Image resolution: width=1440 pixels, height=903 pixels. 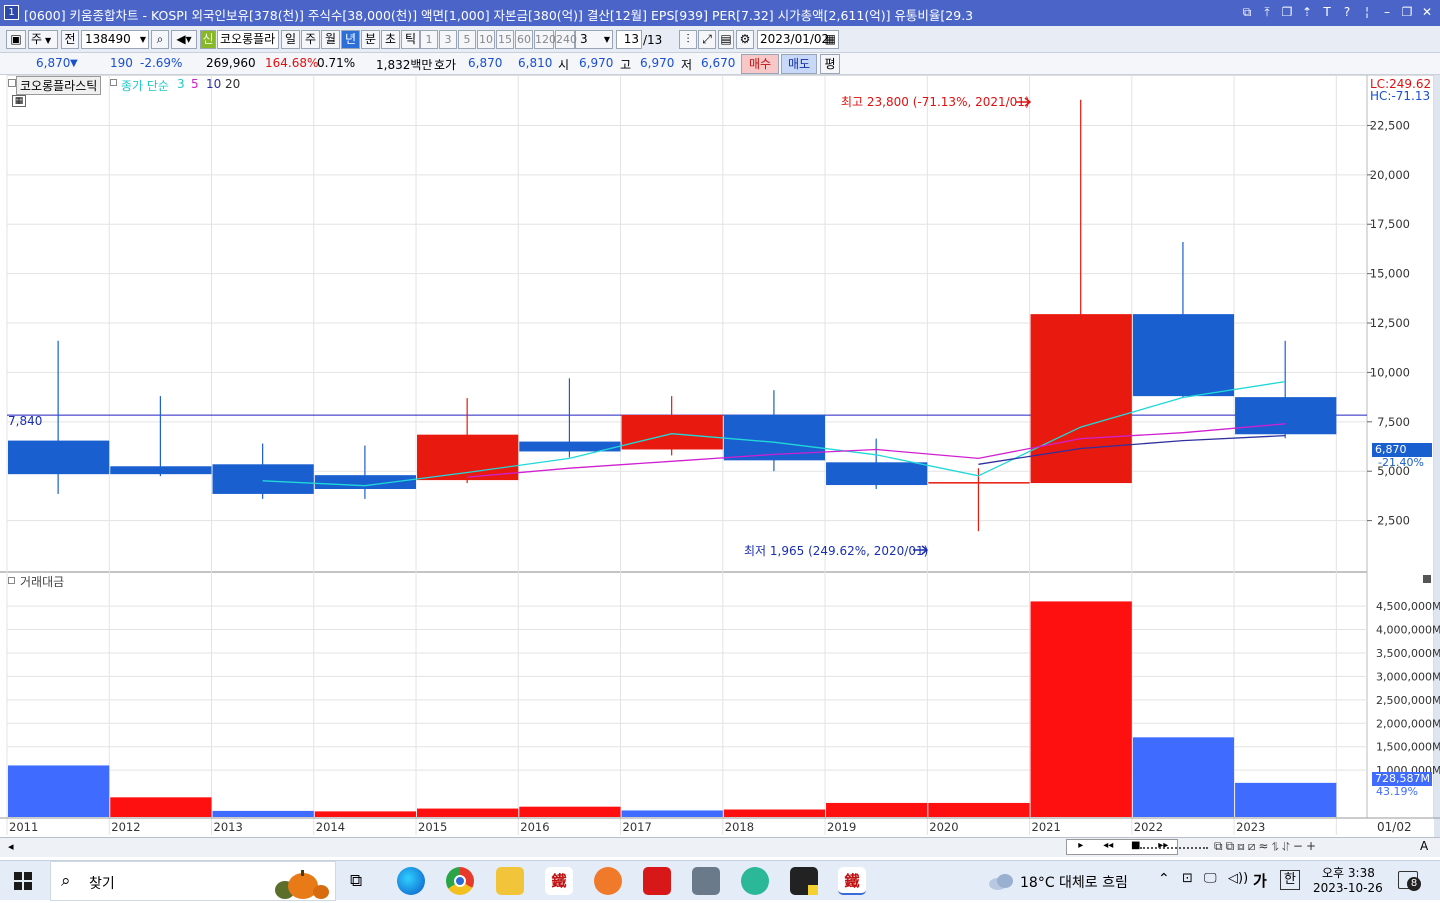 I want to click on code-input: 138490 ▼, so click(x=115, y=39).